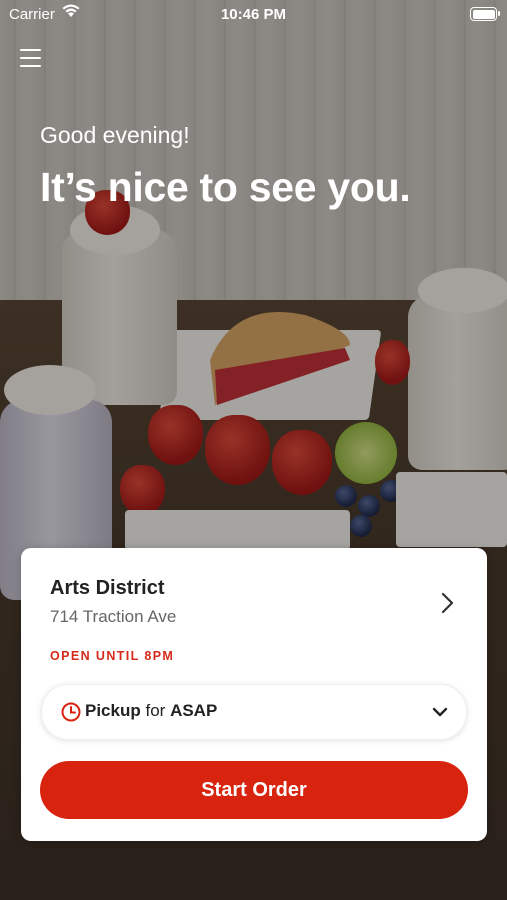 This screenshot has width=507, height=900. Describe the element at coordinates (107, 588) in the screenshot. I see `location-name: Arts District` at that location.